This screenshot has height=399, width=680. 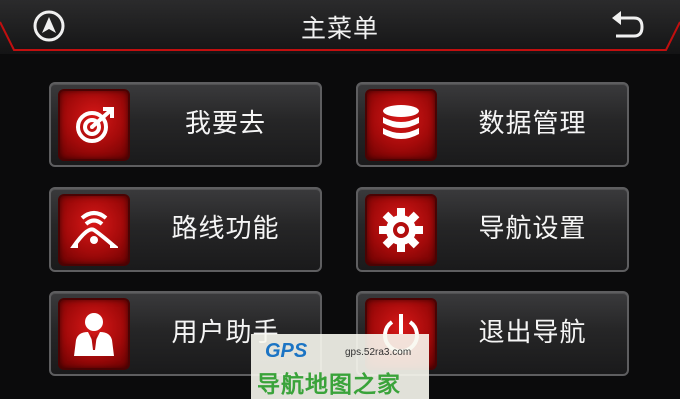 What do you see at coordinates (94, 230) in the screenshot?
I see `route-icon` at bounding box center [94, 230].